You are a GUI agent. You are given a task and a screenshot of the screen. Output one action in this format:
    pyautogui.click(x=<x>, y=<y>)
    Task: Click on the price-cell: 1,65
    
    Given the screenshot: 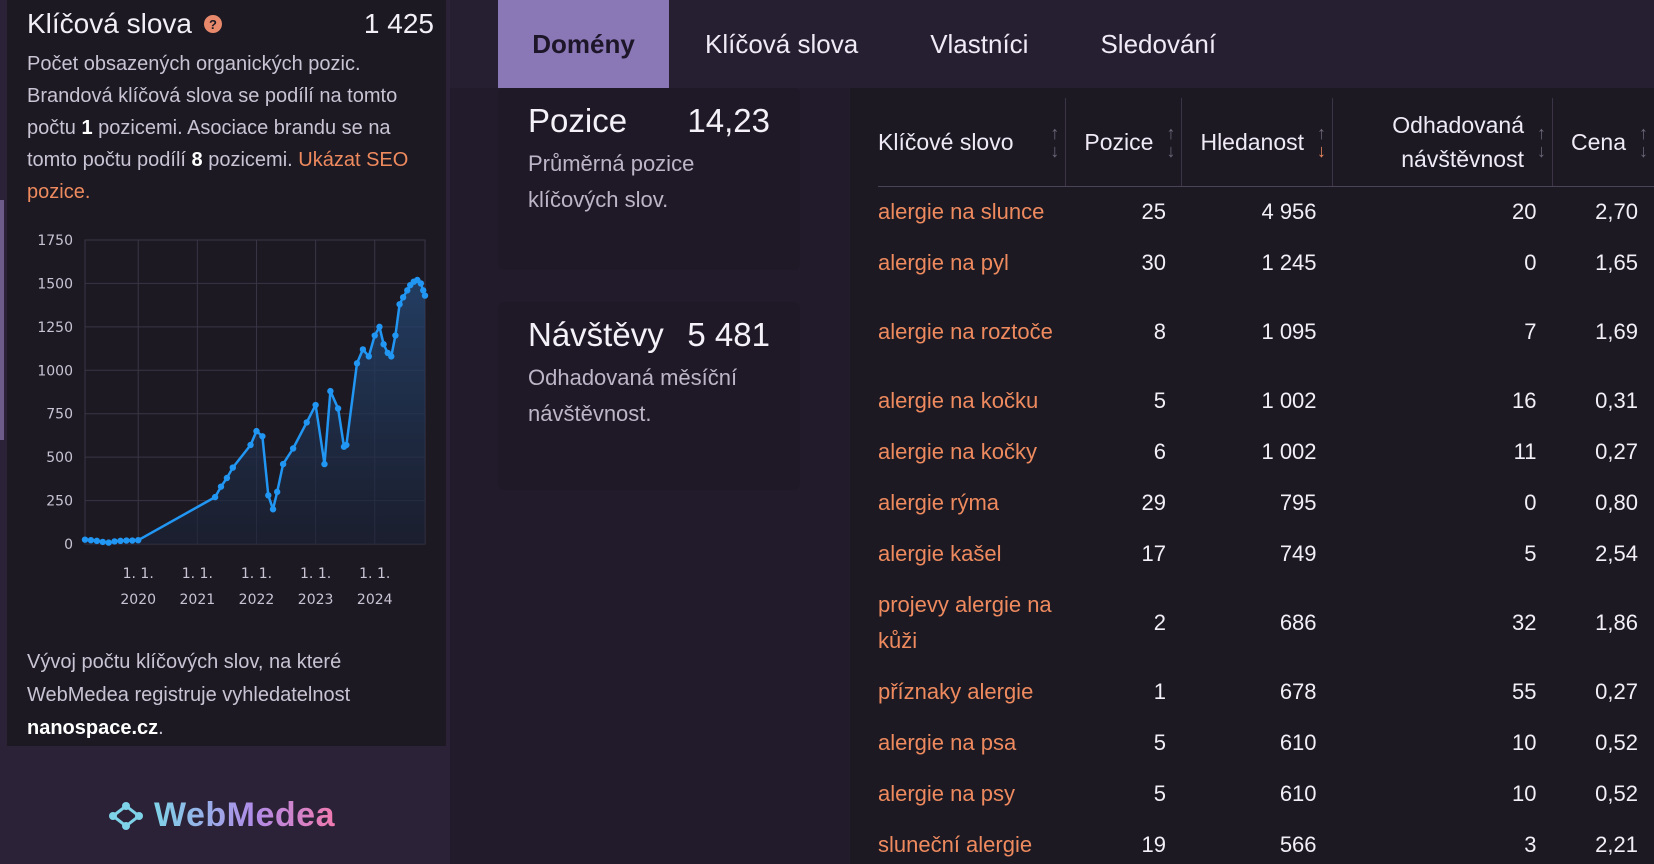 What is the action you would take?
    pyautogui.click(x=1616, y=262)
    